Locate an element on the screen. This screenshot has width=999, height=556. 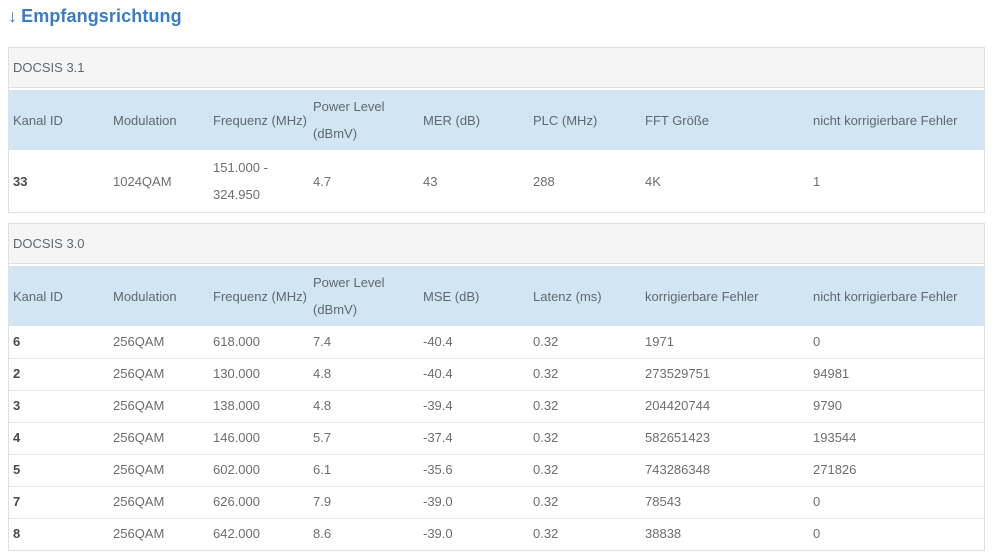
cell: 743286348 is located at coordinates (678, 469).